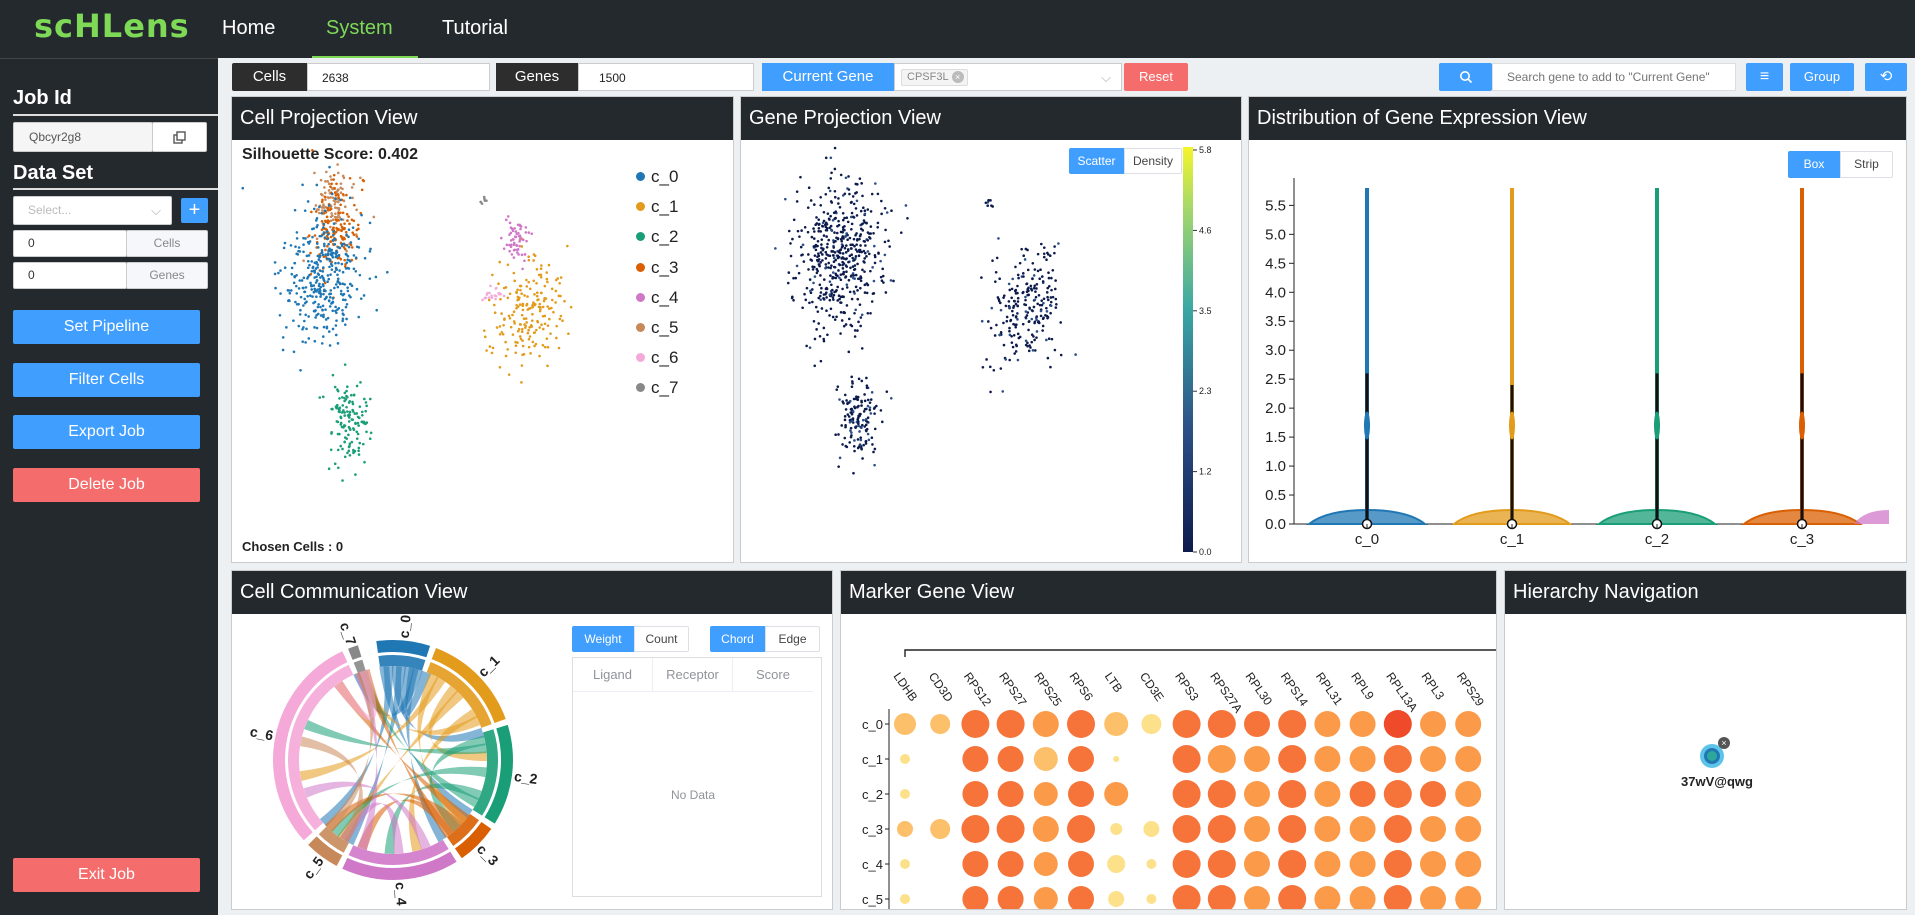 This screenshot has height=915, width=1915. What do you see at coordinates (1205, 230) in the screenshot?
I see `colorbar-tick: 4.6` at bounding box center [1205, 230].